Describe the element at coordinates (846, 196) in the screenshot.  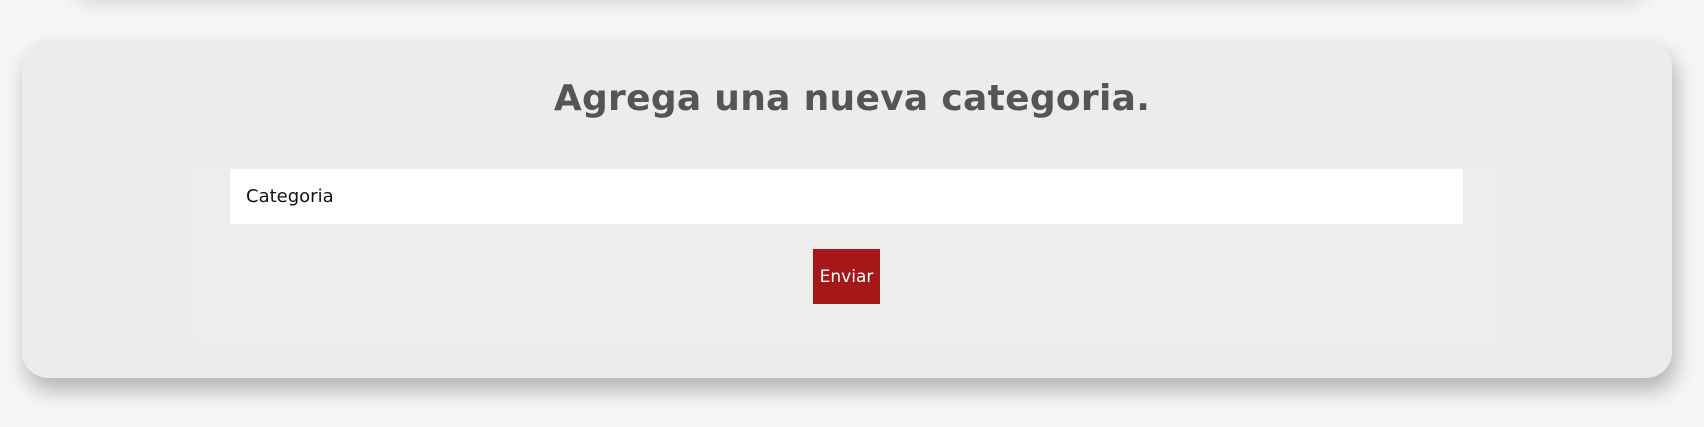
I see `category-input` at that location.